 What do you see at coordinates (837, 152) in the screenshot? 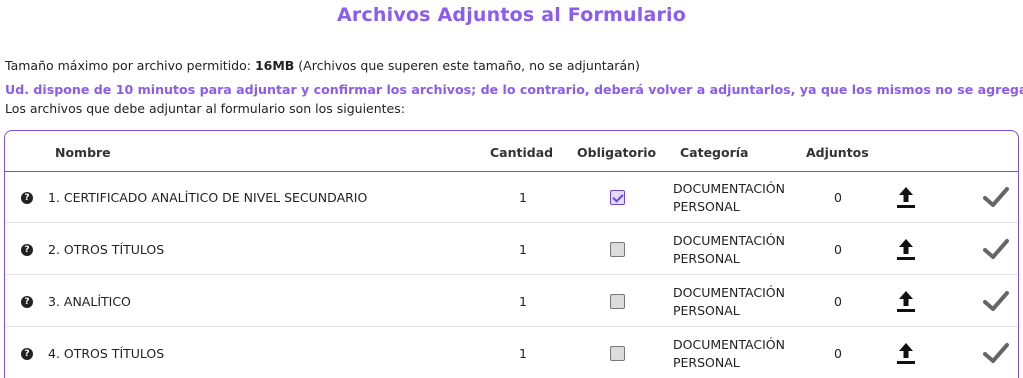
I see `header-adjuntos: Adjuntos` at bounding box center [837, 152].